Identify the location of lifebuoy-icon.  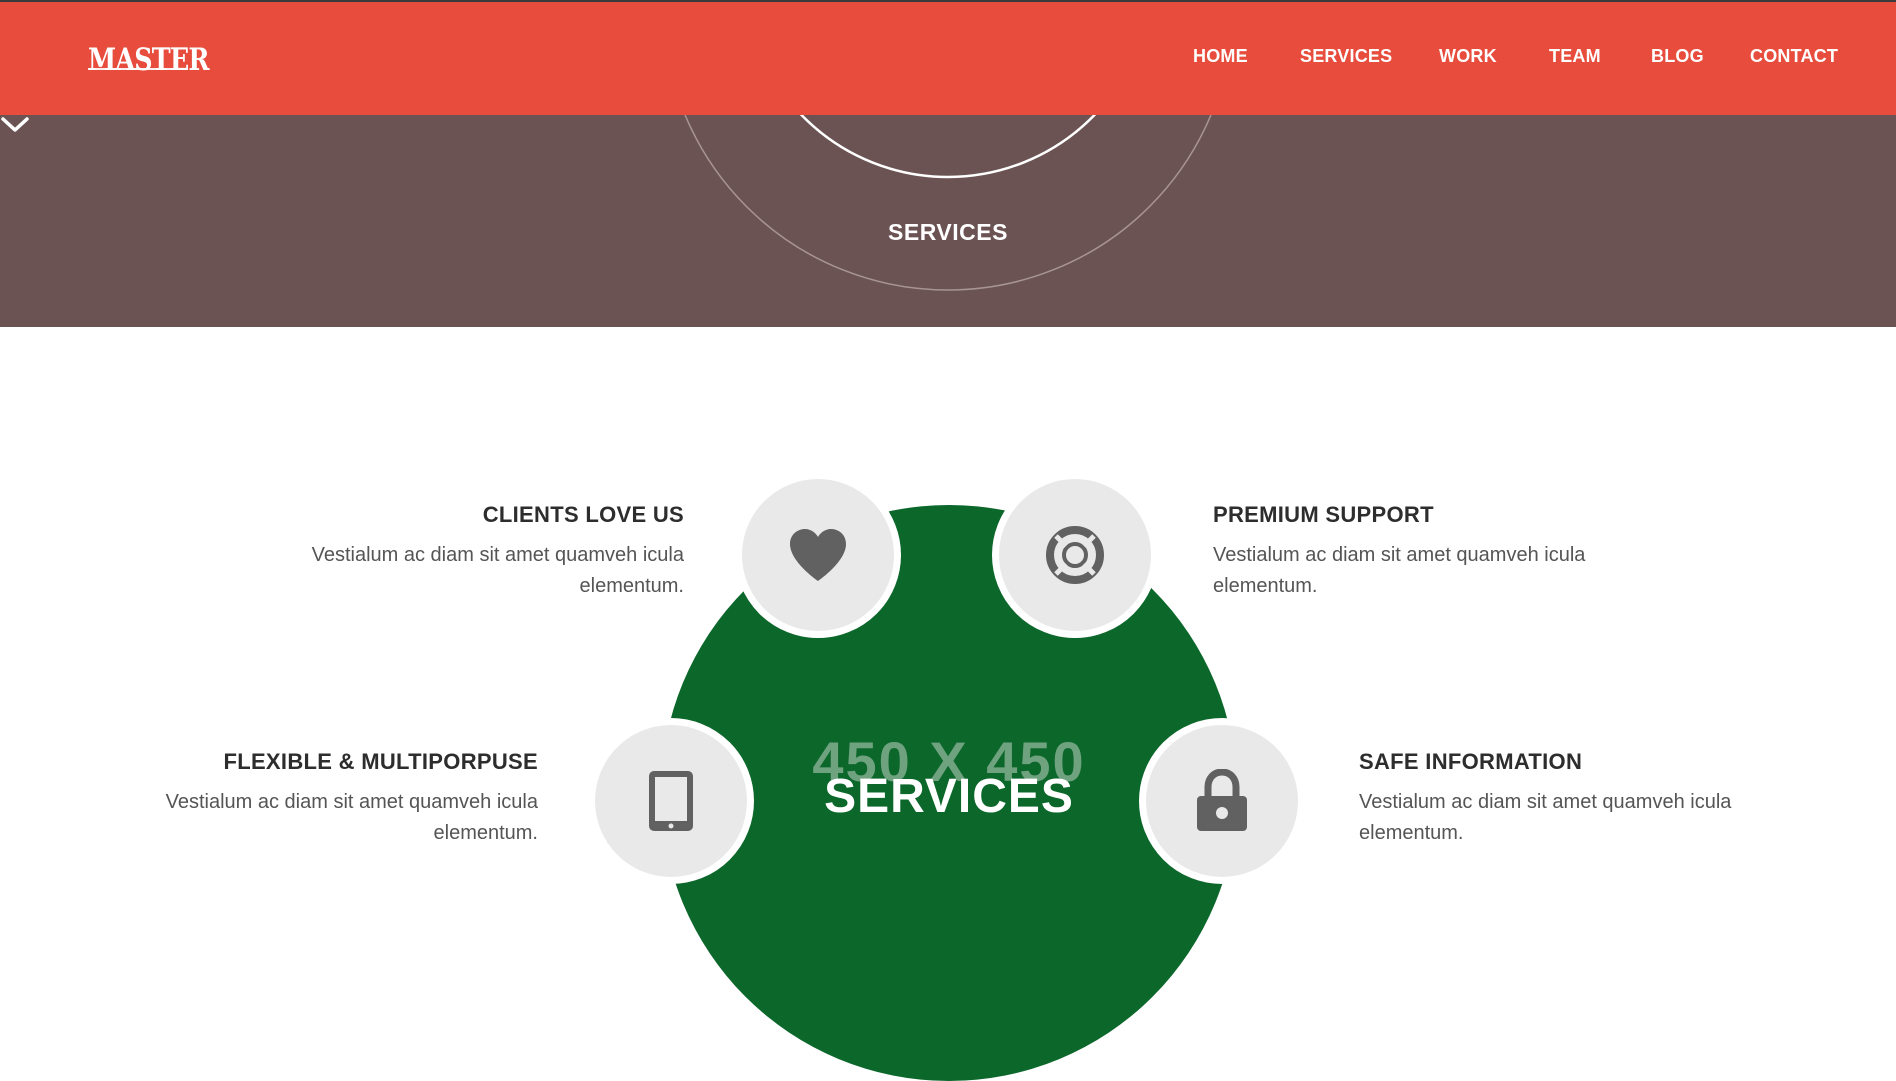
(1075, 555).